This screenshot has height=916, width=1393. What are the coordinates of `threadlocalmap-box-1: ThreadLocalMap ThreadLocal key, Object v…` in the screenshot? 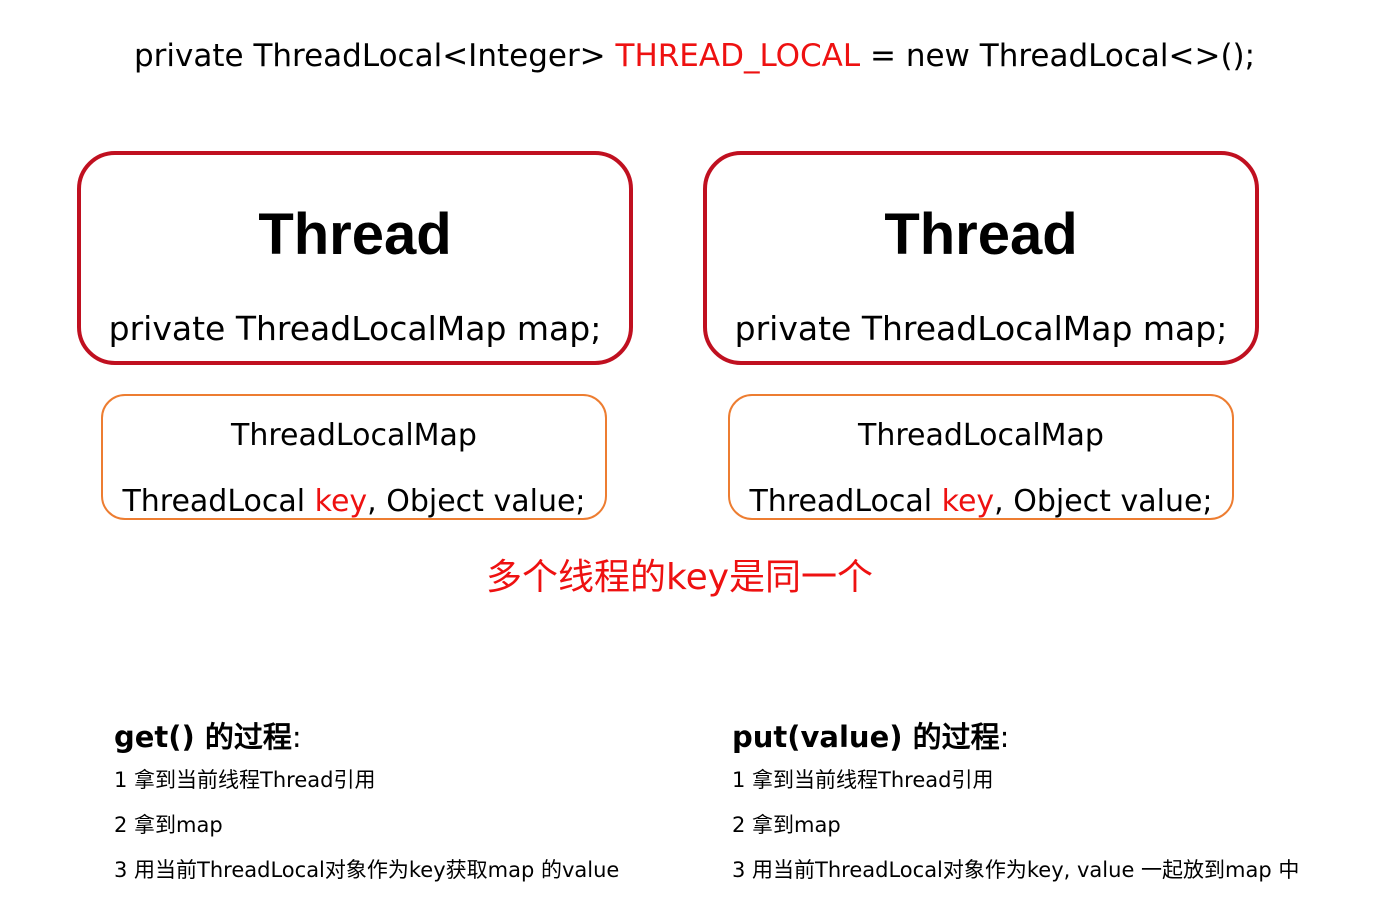 It's located at (354, 457).